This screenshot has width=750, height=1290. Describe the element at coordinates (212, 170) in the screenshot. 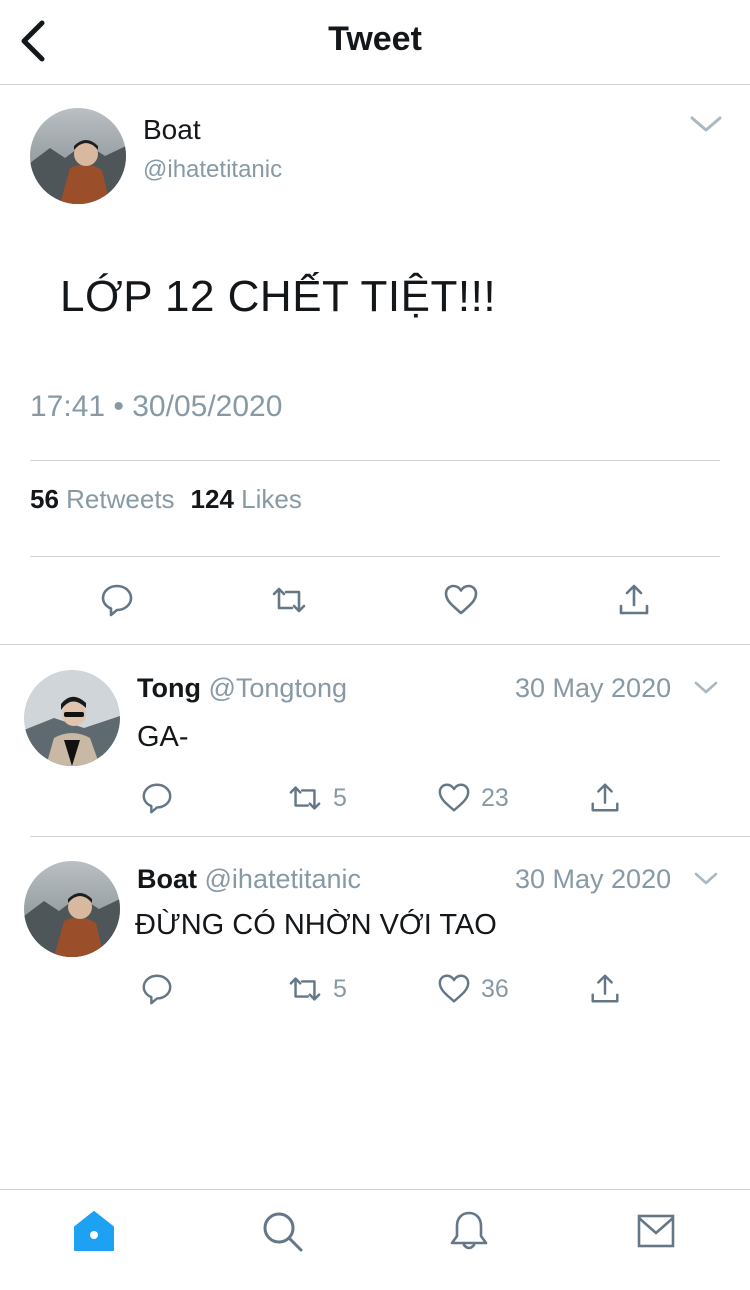

I see `author-handle: @ihatetitanic` at that location.